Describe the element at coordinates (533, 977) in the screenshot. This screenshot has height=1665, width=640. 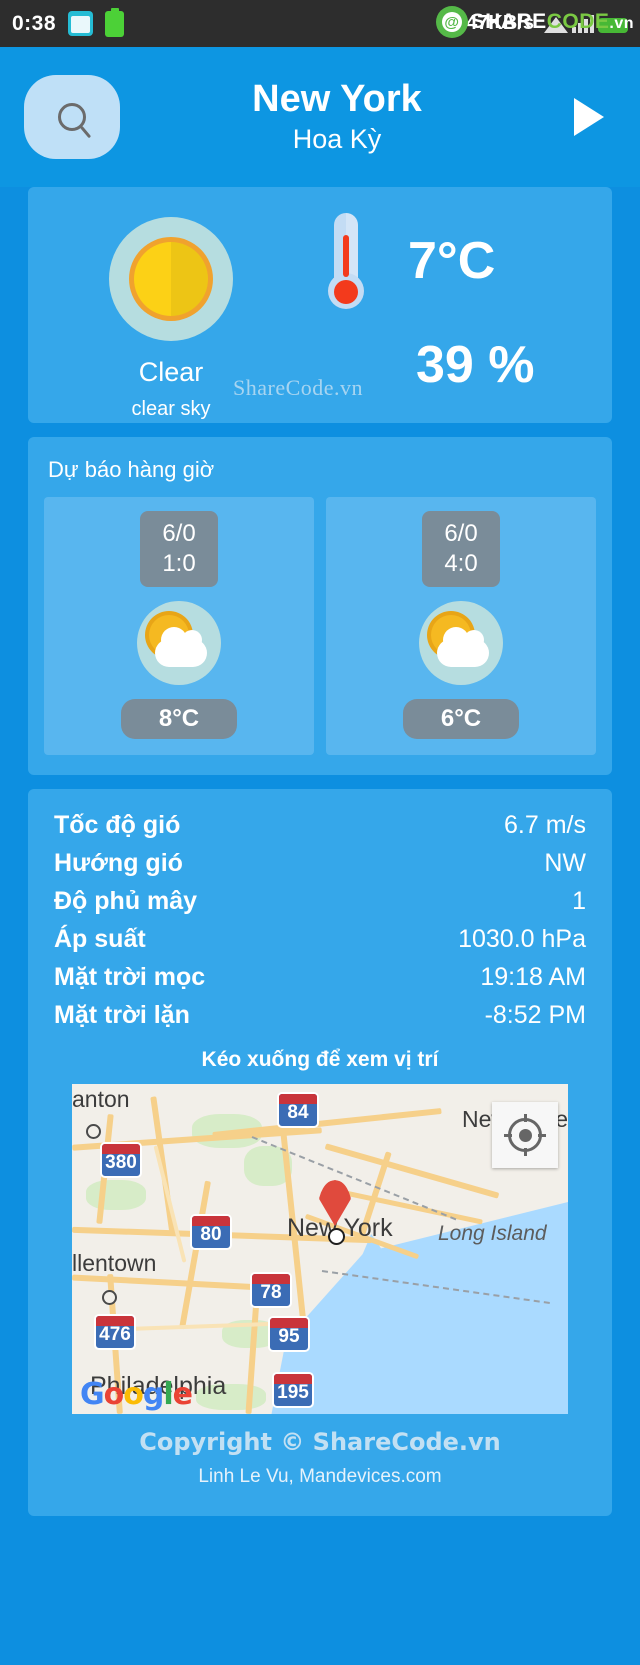
I see `detail-value: 19:18 AM` at that location.